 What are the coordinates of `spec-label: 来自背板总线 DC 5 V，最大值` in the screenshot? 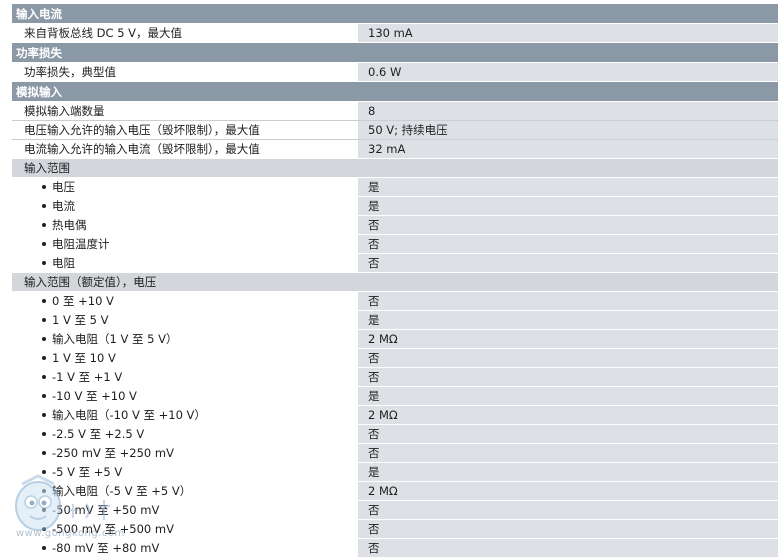 It's located at (185, 33).